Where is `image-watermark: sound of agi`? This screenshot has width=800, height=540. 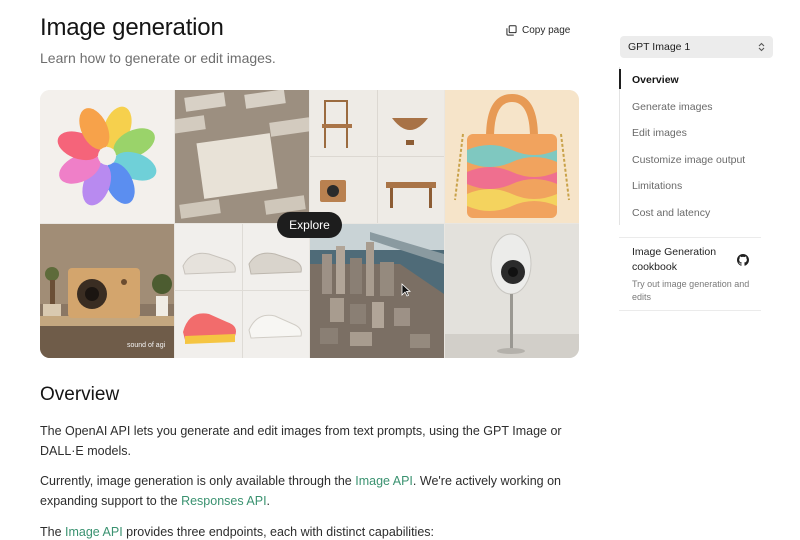
image-watermark: sound of agi is located at coordinates (146, 345).